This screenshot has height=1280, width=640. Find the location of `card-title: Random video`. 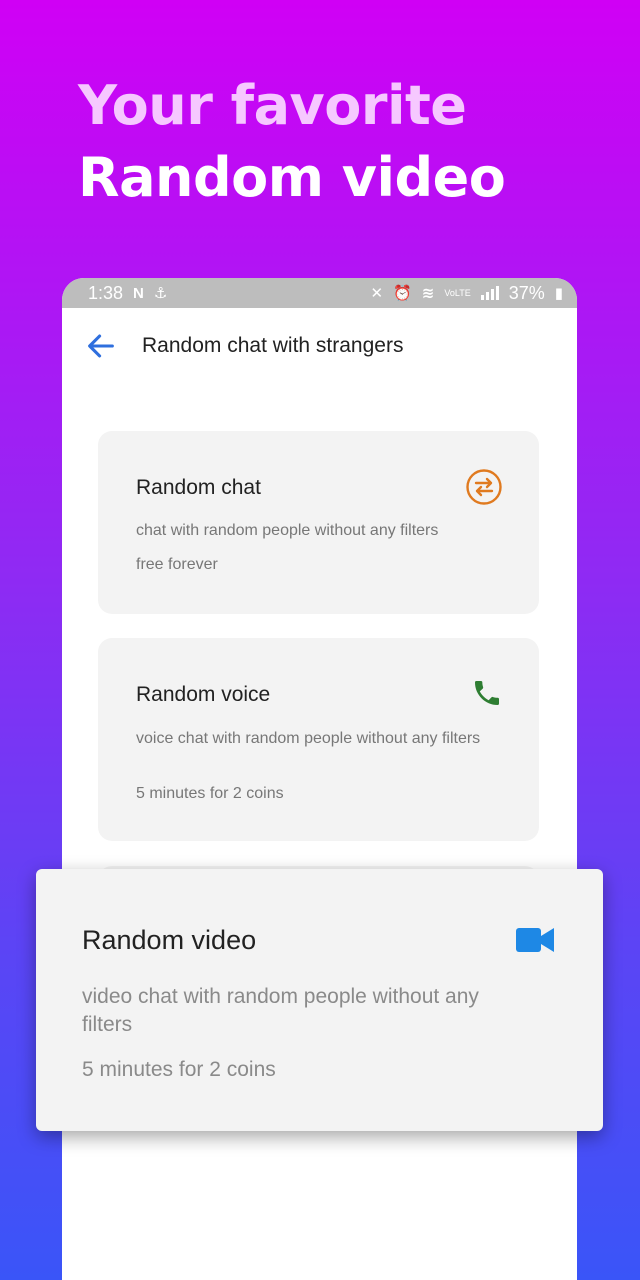

card-title: Random video is located at coordinates (169, 940).